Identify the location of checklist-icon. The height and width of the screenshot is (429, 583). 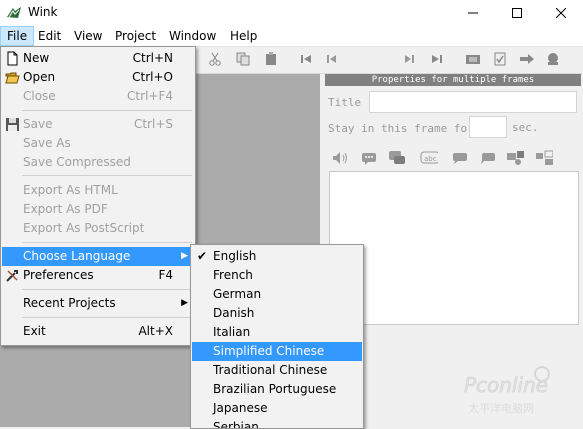
(500, 59).